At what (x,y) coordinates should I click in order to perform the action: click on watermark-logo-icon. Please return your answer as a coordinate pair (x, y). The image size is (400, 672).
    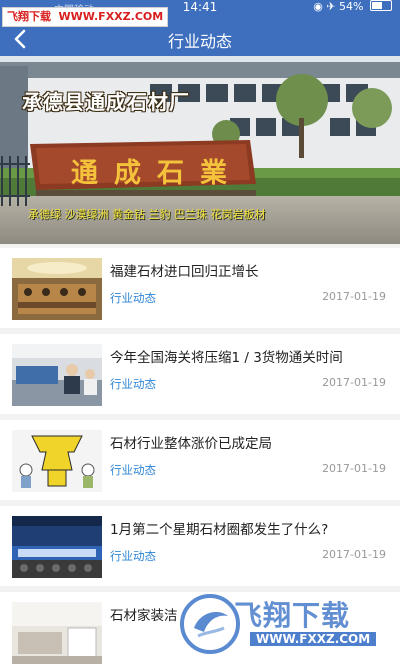
    Looking at the image, I should click on (210, 624).